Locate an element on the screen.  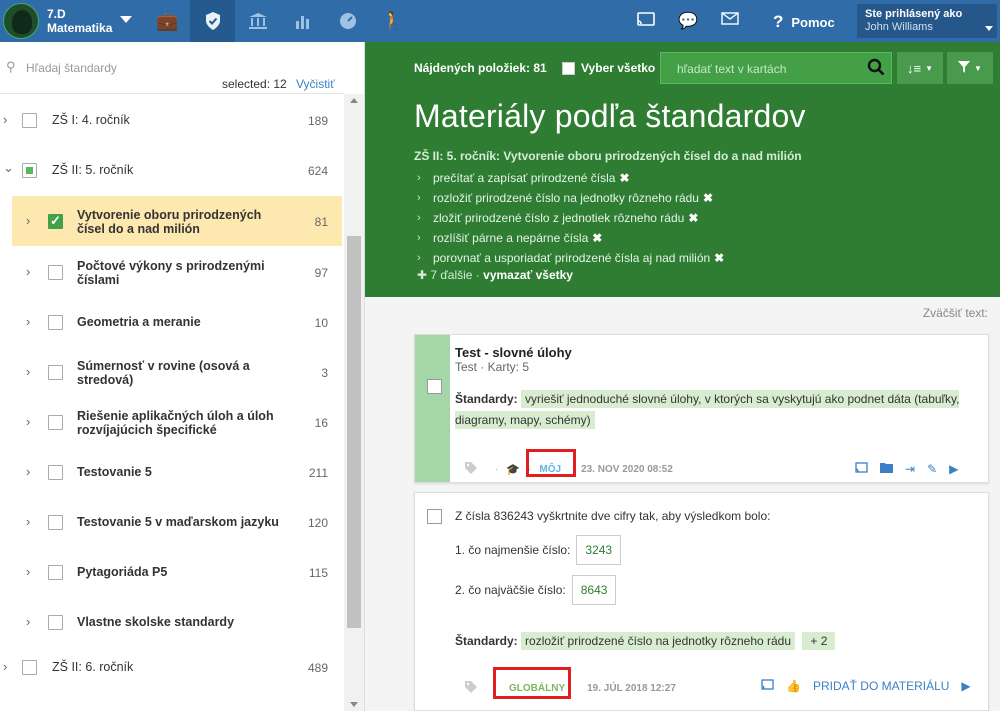
briefcase-icon: 💼 is located at coordinates (167, 21).